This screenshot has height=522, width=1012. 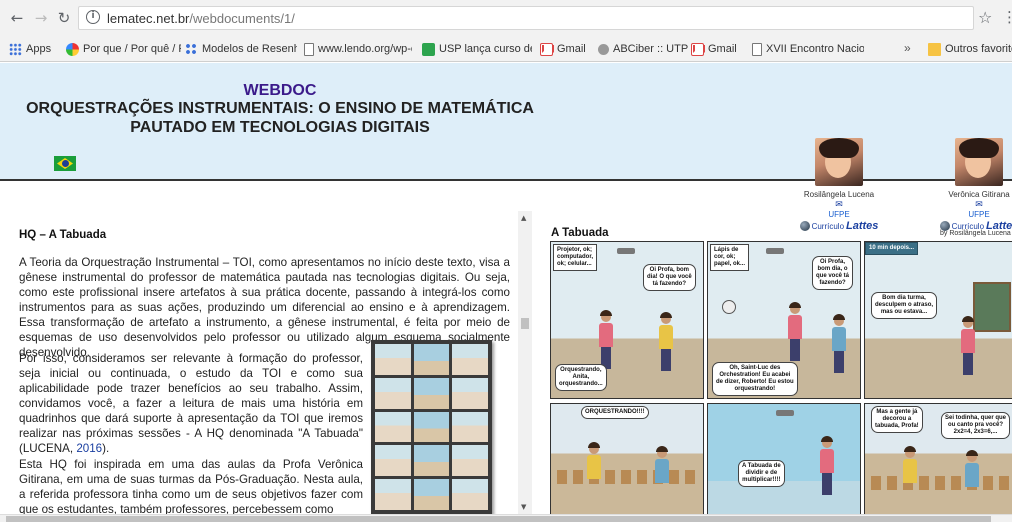 What do you see at coordinates (934, 49) in the screenshot?
I see `folder-icon` at bounding box center [934, 49].